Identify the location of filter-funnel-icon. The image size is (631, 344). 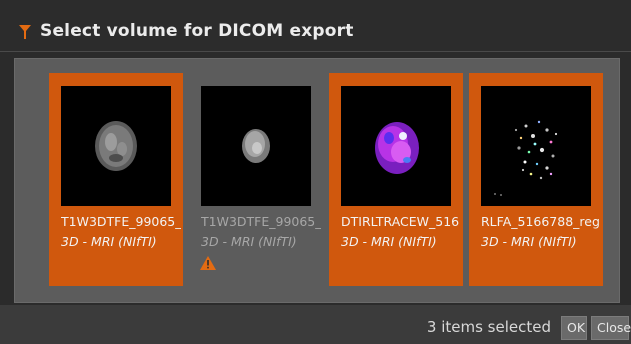
(25, 32).